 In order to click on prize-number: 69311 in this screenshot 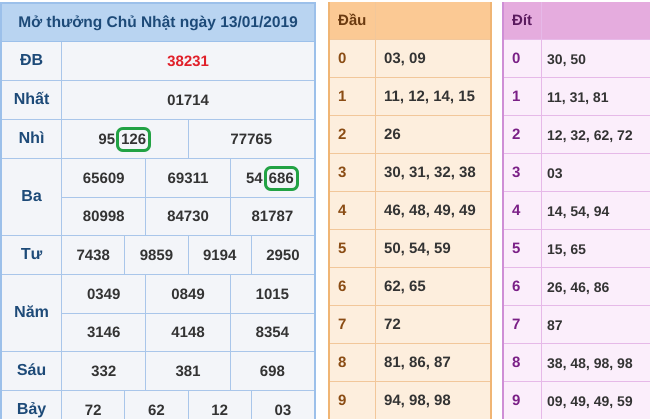, I will do `click(187, 178)`.